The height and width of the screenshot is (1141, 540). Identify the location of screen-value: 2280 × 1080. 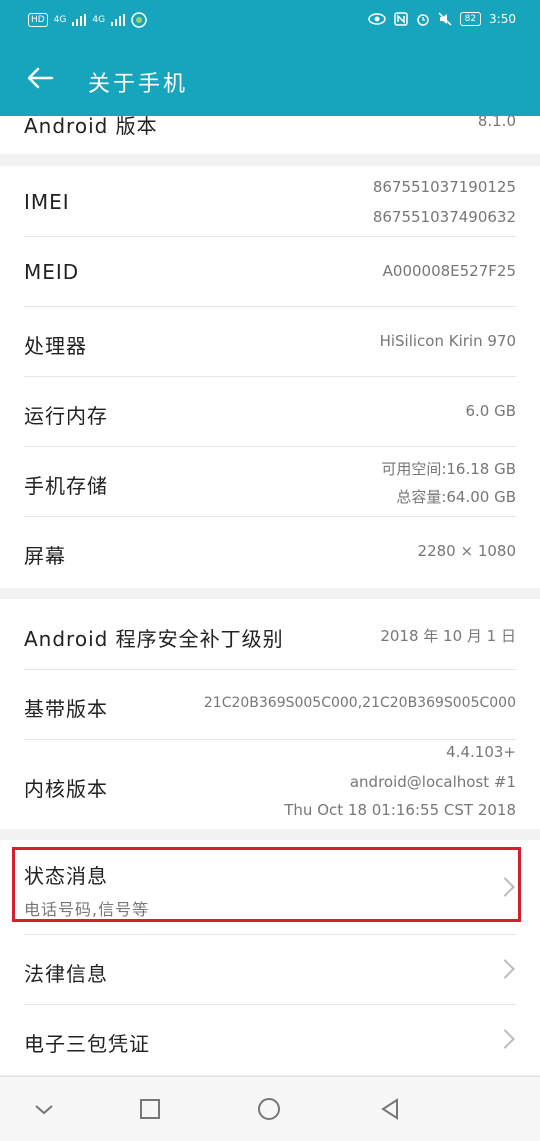
(466, 551).